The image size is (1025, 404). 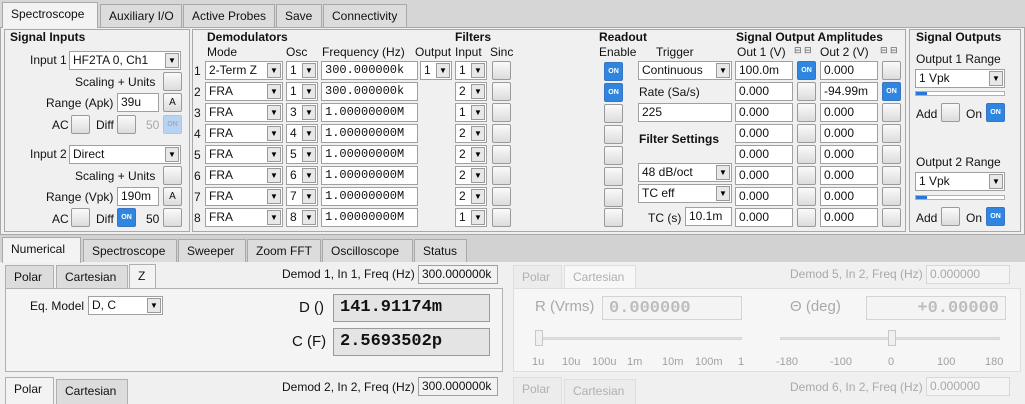 I want to click on tab-z-1: Z, so click(x=142, y=276).